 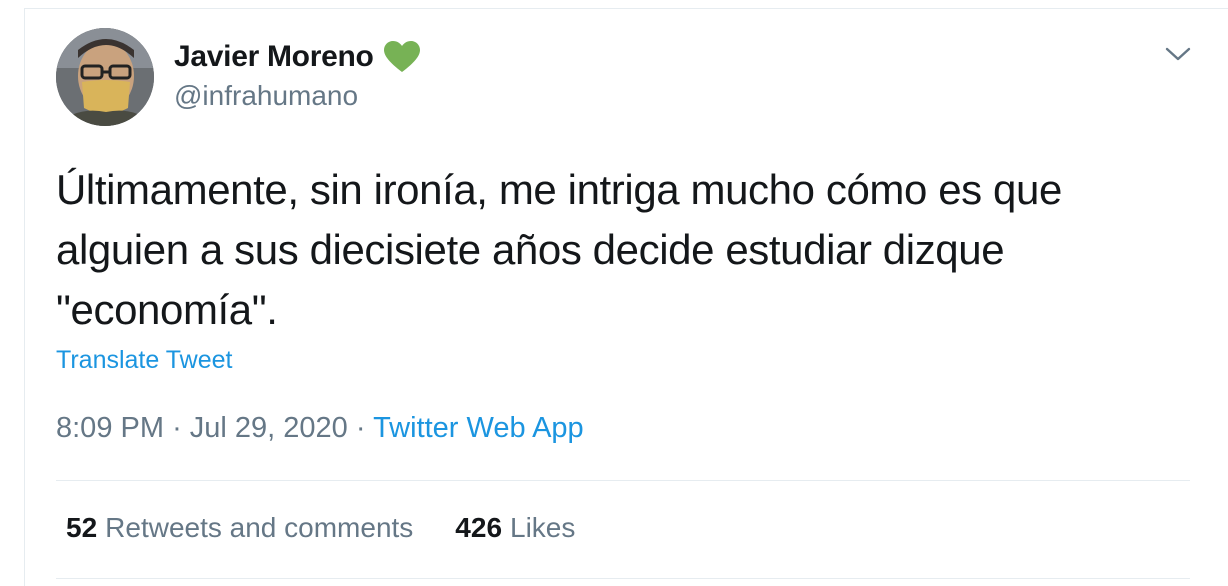 I want to click on chevron-down-icon, so click(x=1178, y=54).